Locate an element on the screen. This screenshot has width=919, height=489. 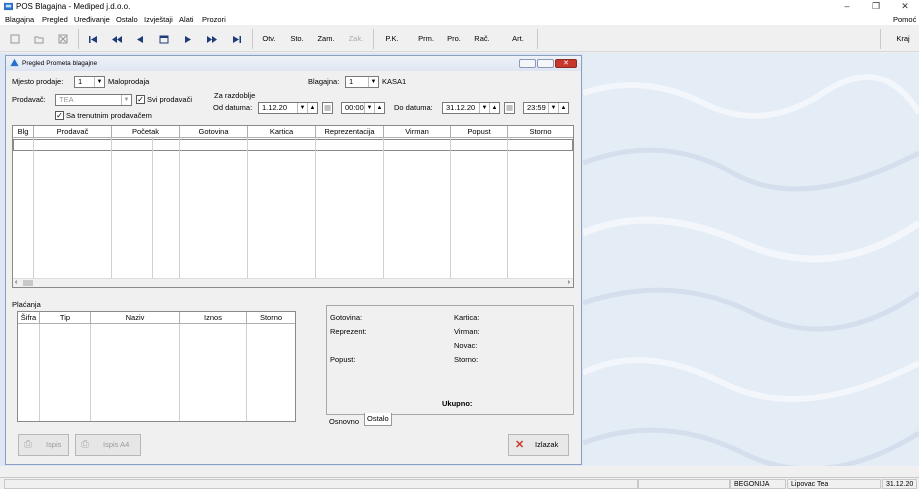
menu-ostalo: Ostalo is located at coordinates (127, 19).